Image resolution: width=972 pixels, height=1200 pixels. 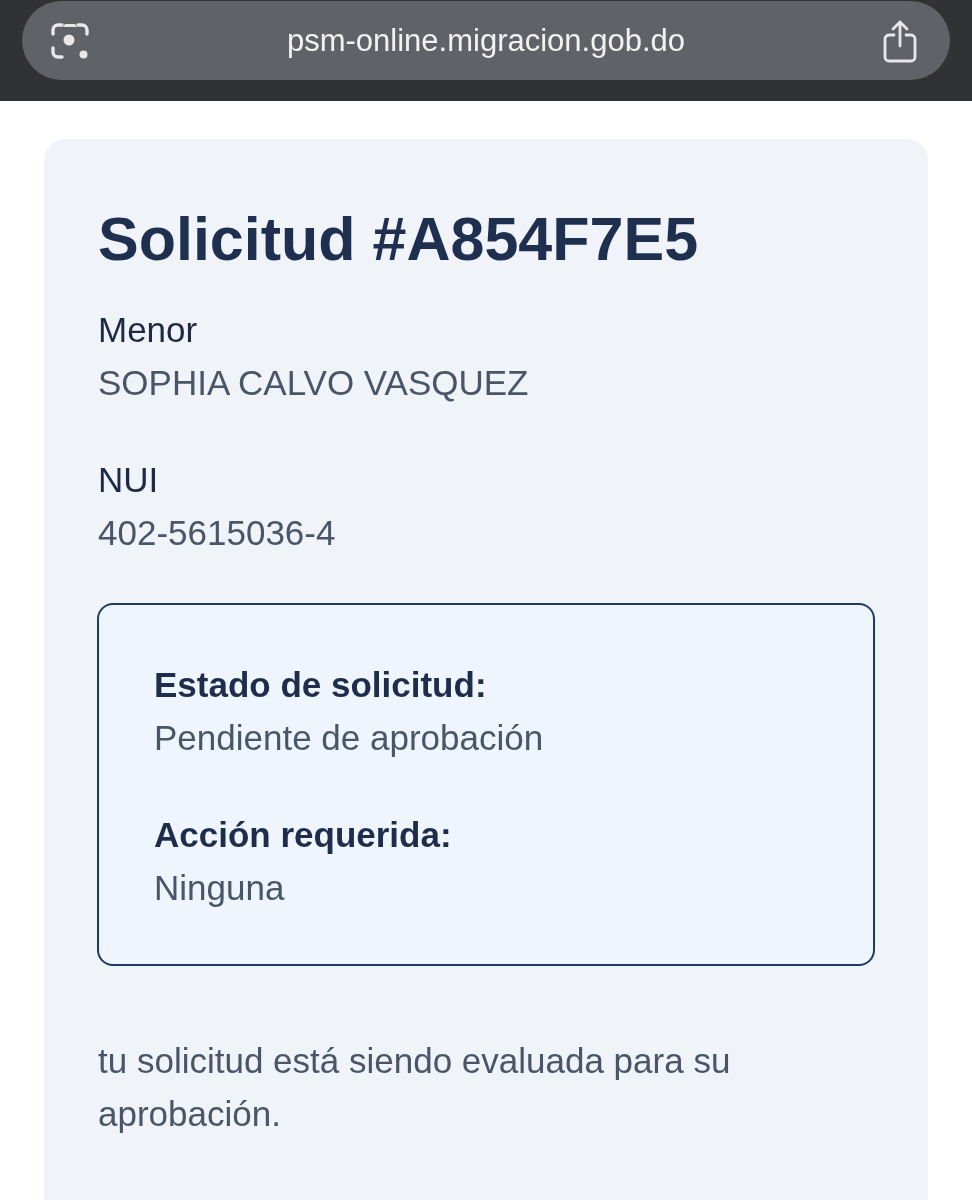 What do you see at coordinates (217, 533) in the screenshot?
I see `field-value: 402-5615036-4` at bounding box center [217, 533].